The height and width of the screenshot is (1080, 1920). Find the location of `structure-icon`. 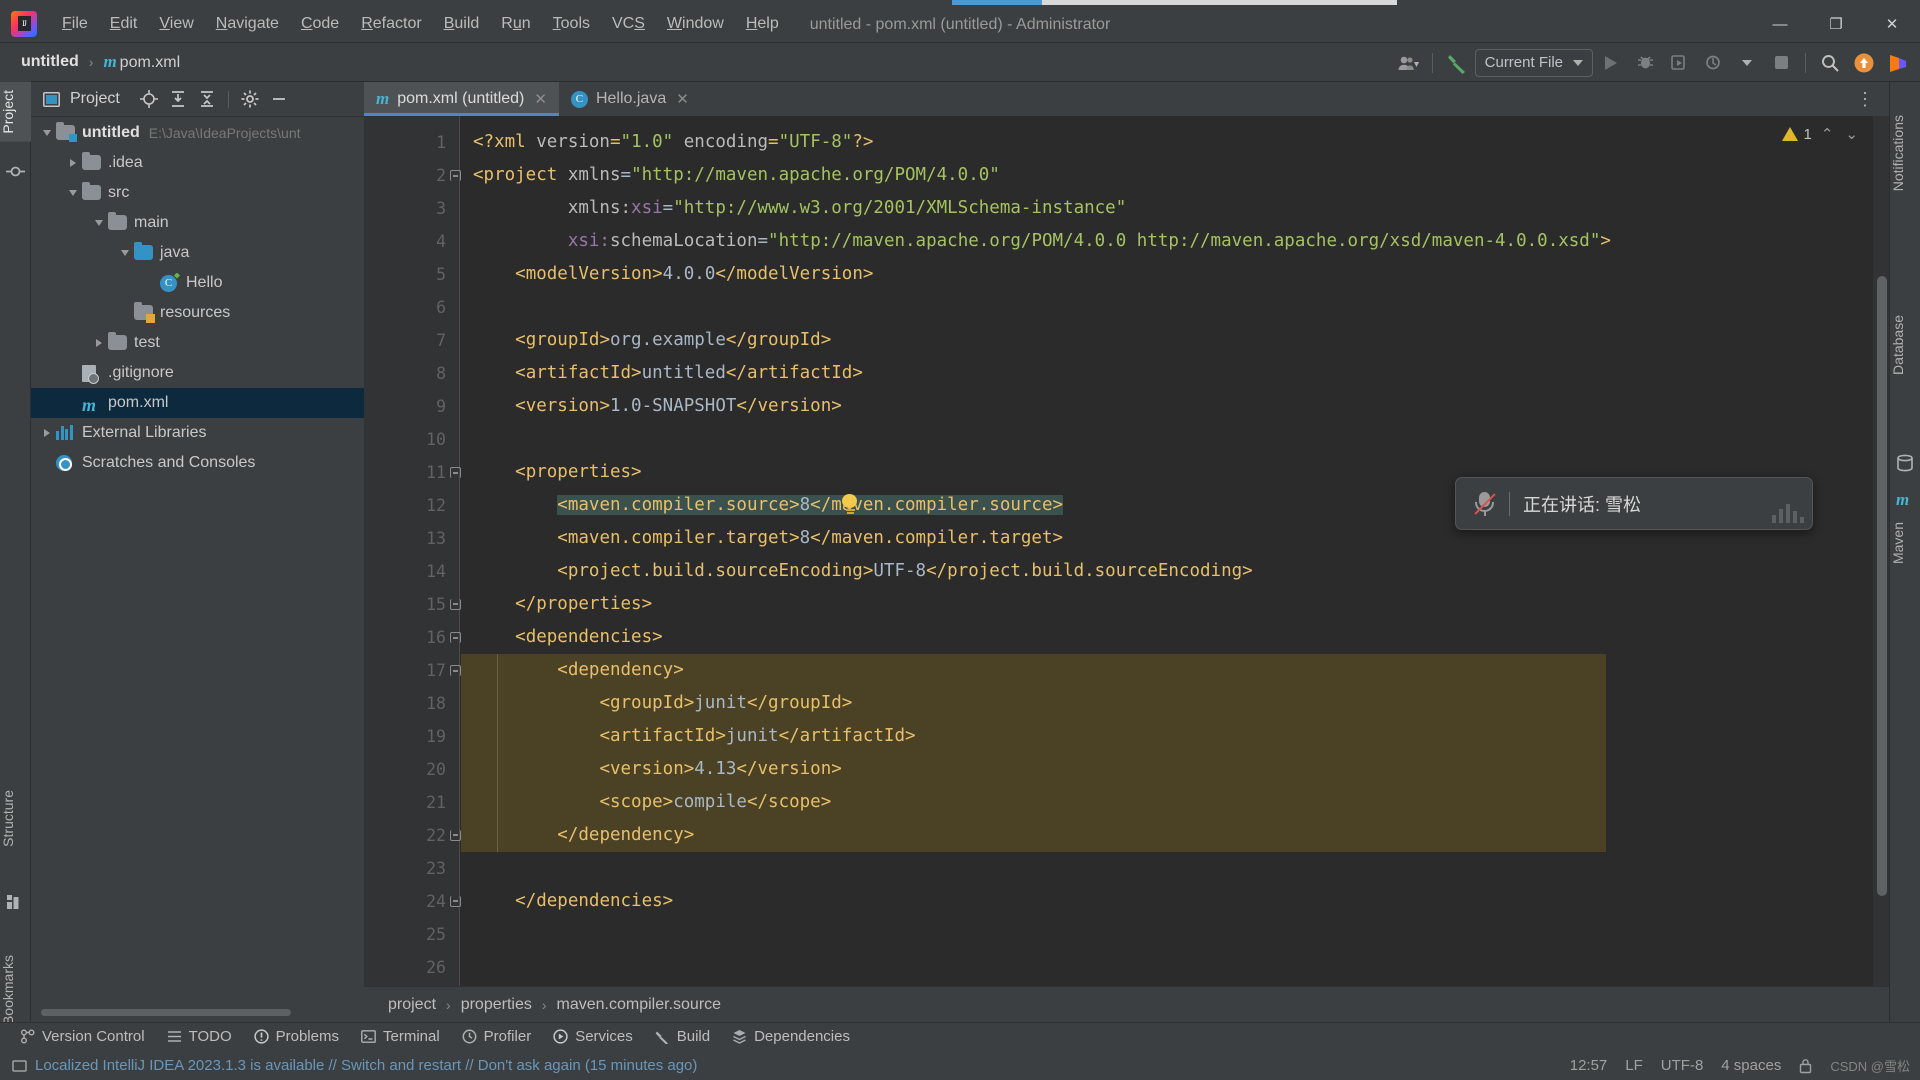

structure-icon is located at coordinates (15, 901).